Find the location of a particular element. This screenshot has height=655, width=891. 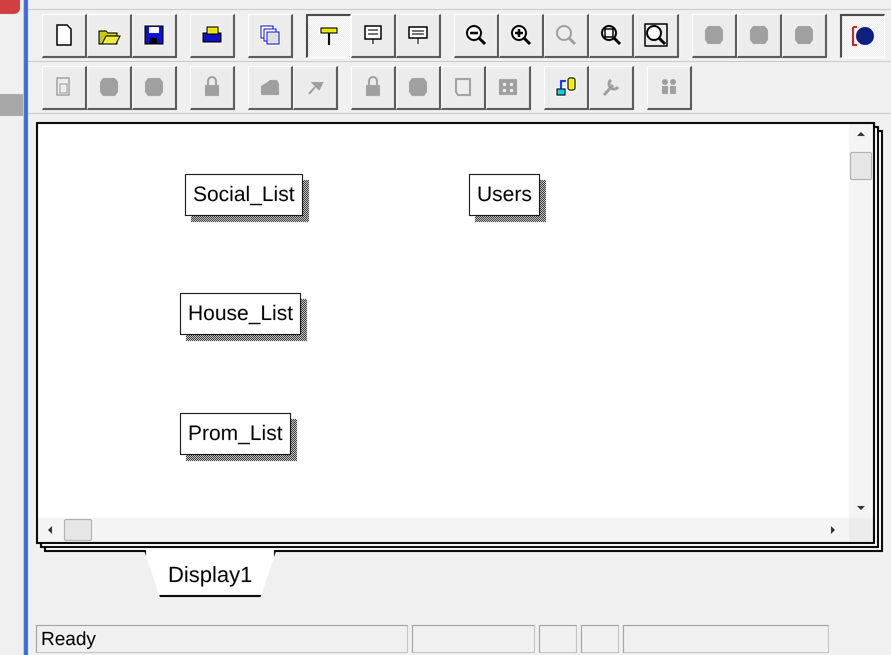

zoom-out-icon is located at coordinates (476, 35).